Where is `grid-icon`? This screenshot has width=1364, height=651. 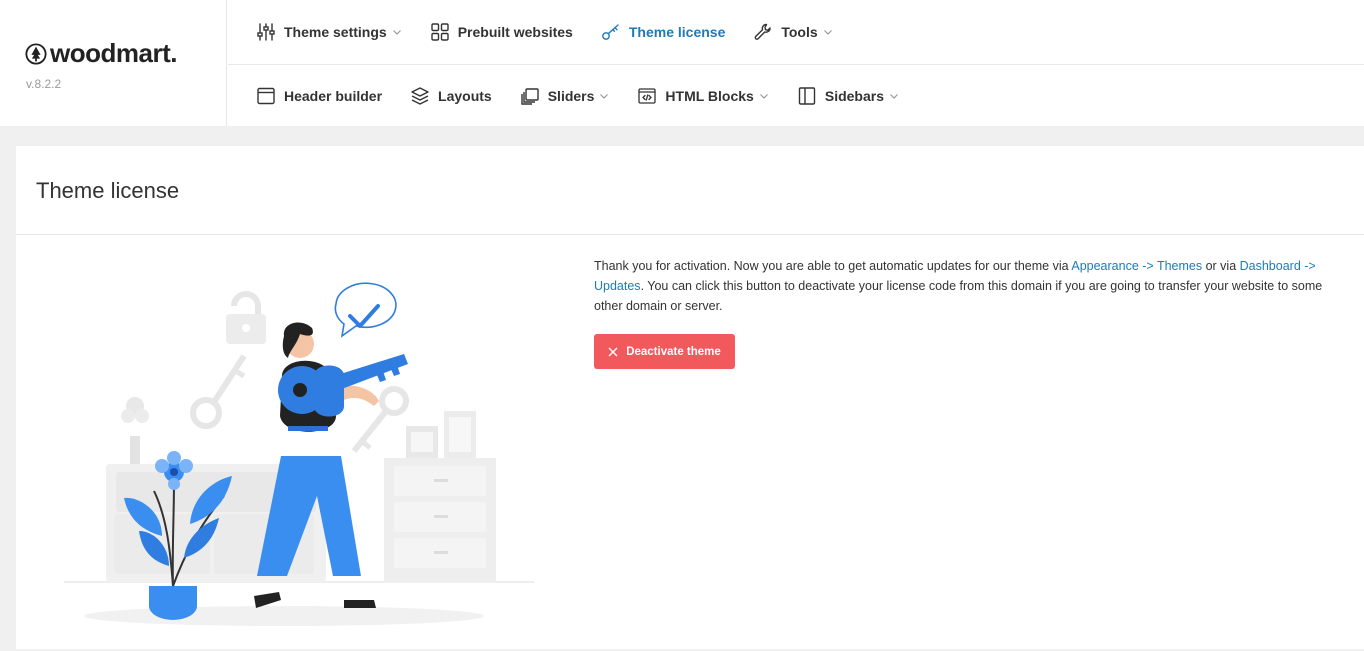
grid-icon is located at coordinates (440, 32).